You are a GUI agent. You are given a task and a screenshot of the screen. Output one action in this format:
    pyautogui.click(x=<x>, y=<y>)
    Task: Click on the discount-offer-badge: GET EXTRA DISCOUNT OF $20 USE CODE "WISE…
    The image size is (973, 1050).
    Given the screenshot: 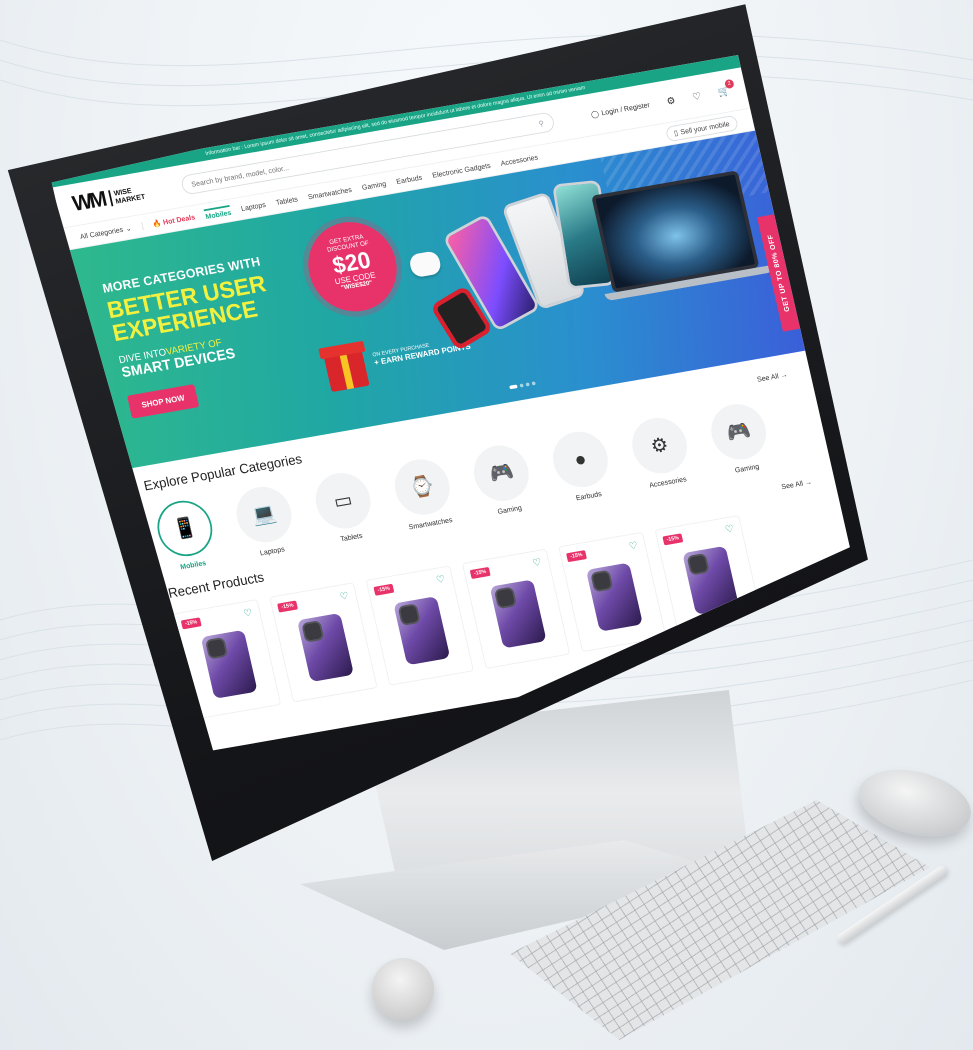 What is the action you would take?
    pyautogui.click(x=352, y=267)
    